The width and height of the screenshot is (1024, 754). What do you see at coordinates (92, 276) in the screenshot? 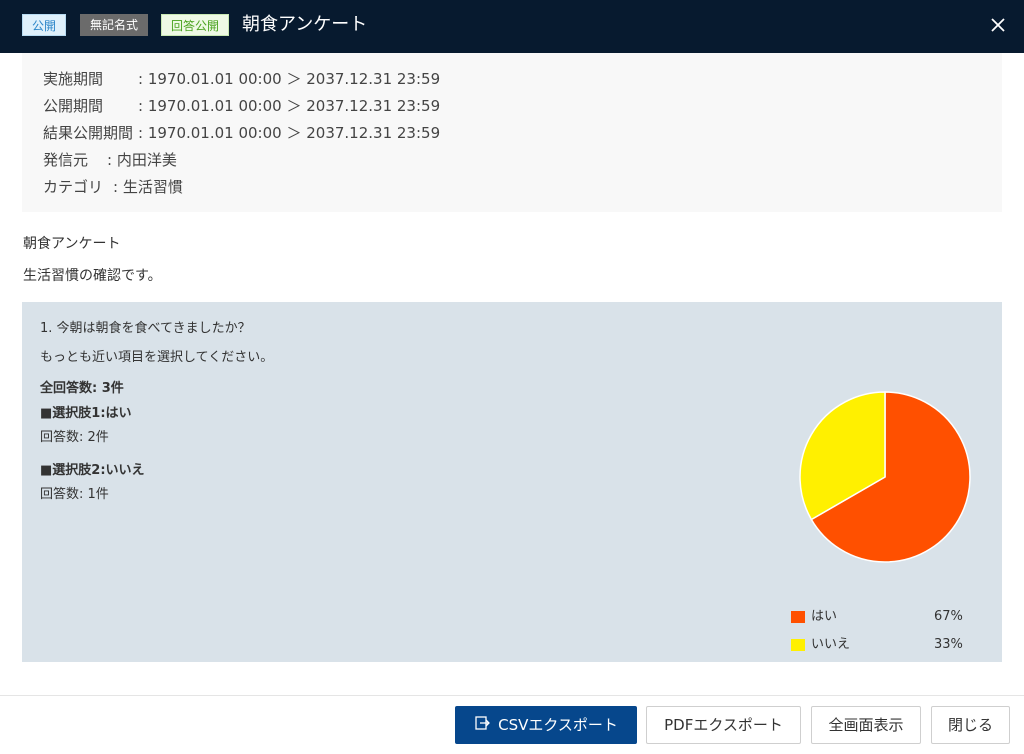
I see `survey-description: 生活習慣の確認です。` at bounding box center [92, 276].